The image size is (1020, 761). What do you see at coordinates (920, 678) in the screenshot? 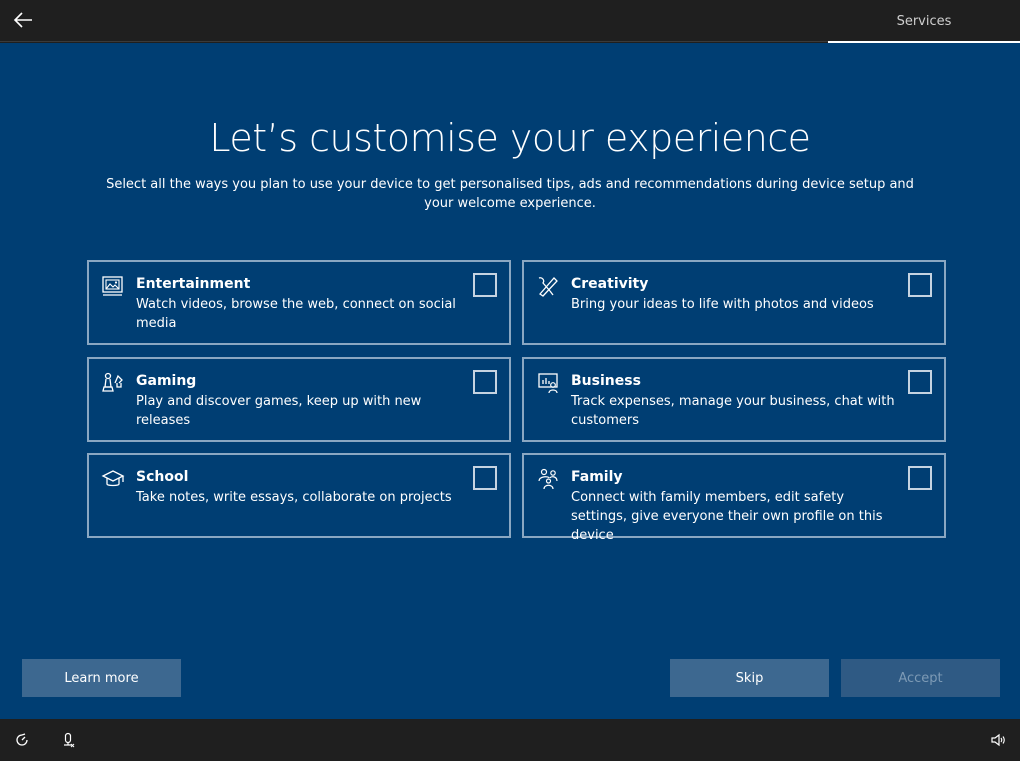
I see `accept-button: Accept` at bounding box center [920, 678].